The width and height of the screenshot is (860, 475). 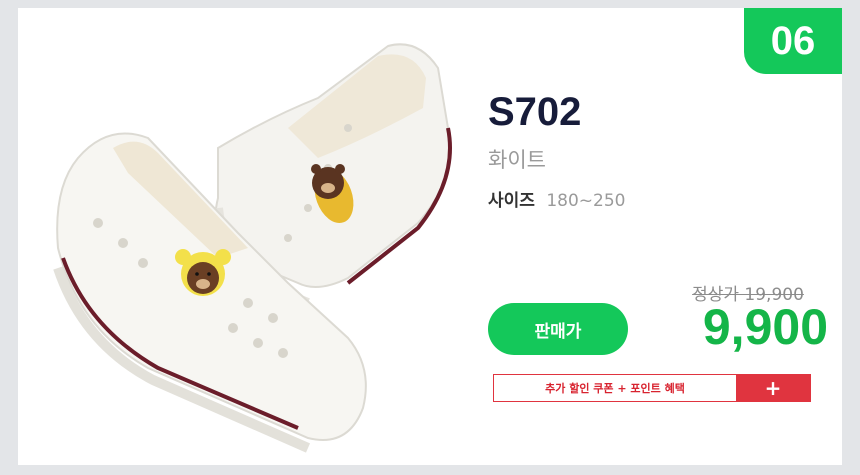 What do you see at coordinates (765, 327) in the screenshot?
I see `sale-price: 9,900` at bounding box center [765, 327].